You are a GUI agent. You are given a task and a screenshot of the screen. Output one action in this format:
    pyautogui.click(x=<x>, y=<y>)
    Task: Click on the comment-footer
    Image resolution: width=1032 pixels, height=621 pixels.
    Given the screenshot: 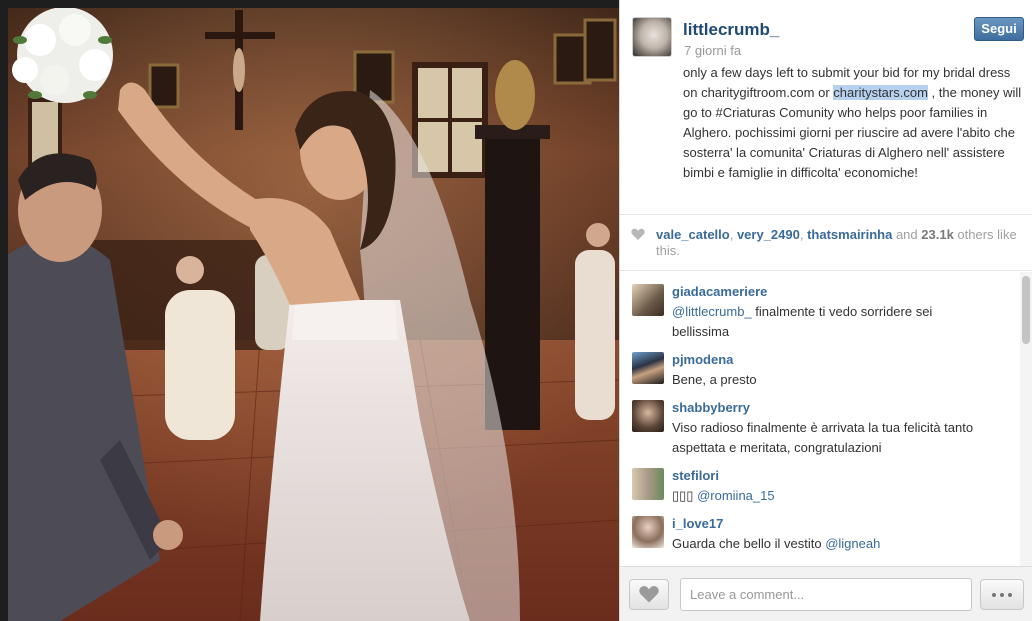 What is the action you would take?
    pyautogui.click(x=826, y=593)
    